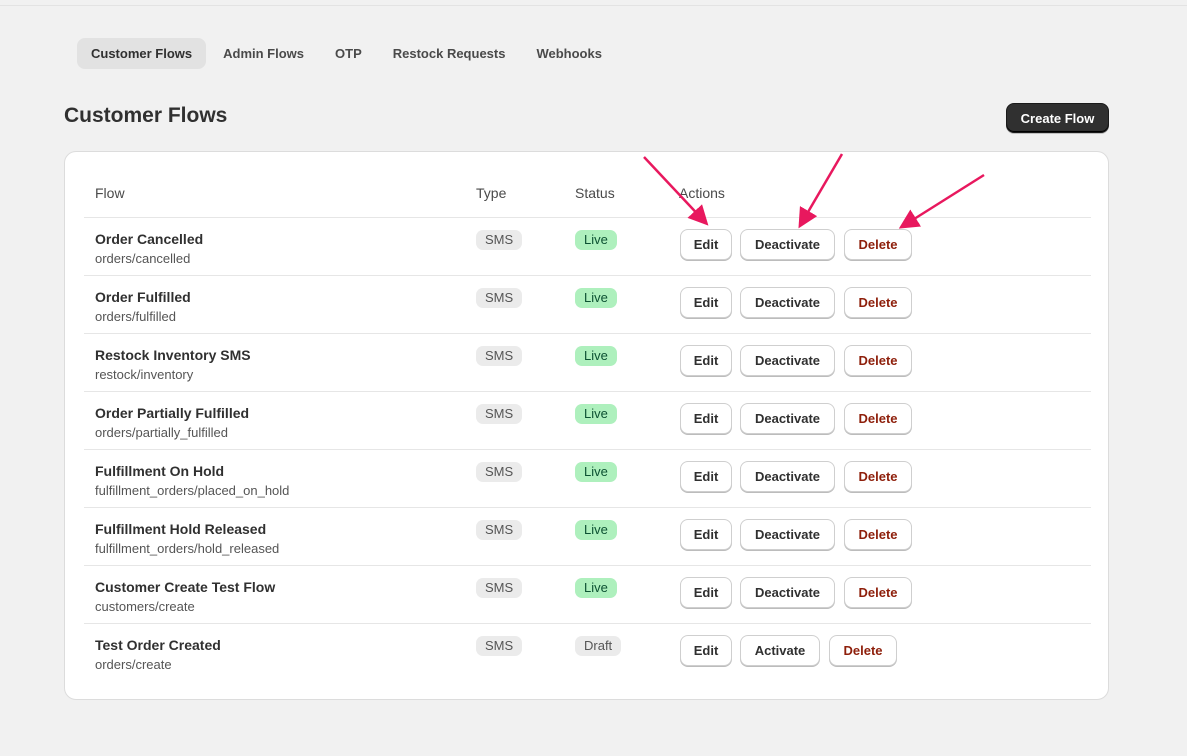 Image resolution: width=1187 pixels, height=756 pixels. I want to click on flow-topic: orders/create, so click(133, 664).